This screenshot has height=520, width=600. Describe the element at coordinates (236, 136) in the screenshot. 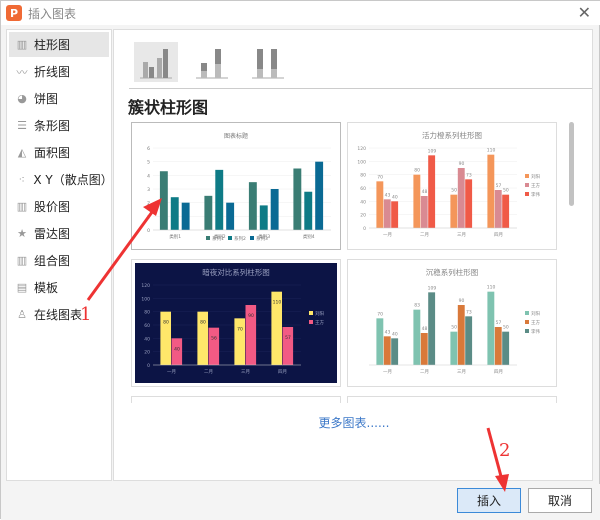

I see `chart-title: 图表标题` at that location.